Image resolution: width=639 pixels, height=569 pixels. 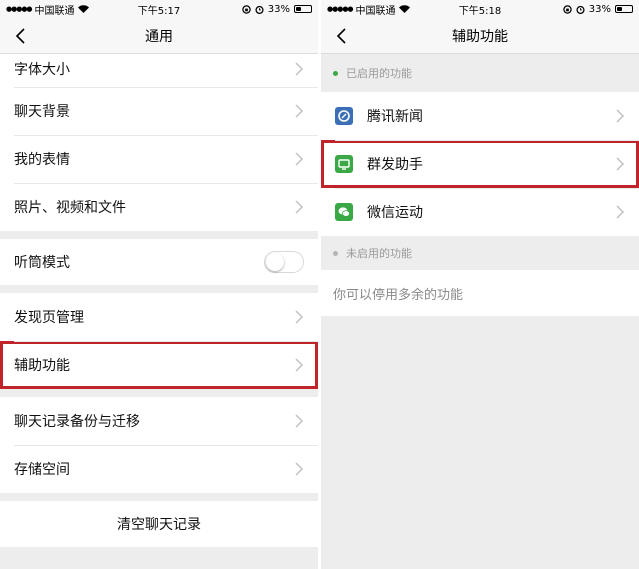 What do you see at coordinates (159, 207) in the screenshot?
I see `settings-item-photos-videos-files: 照片、视频和文件` at bounding box center [159, 207].